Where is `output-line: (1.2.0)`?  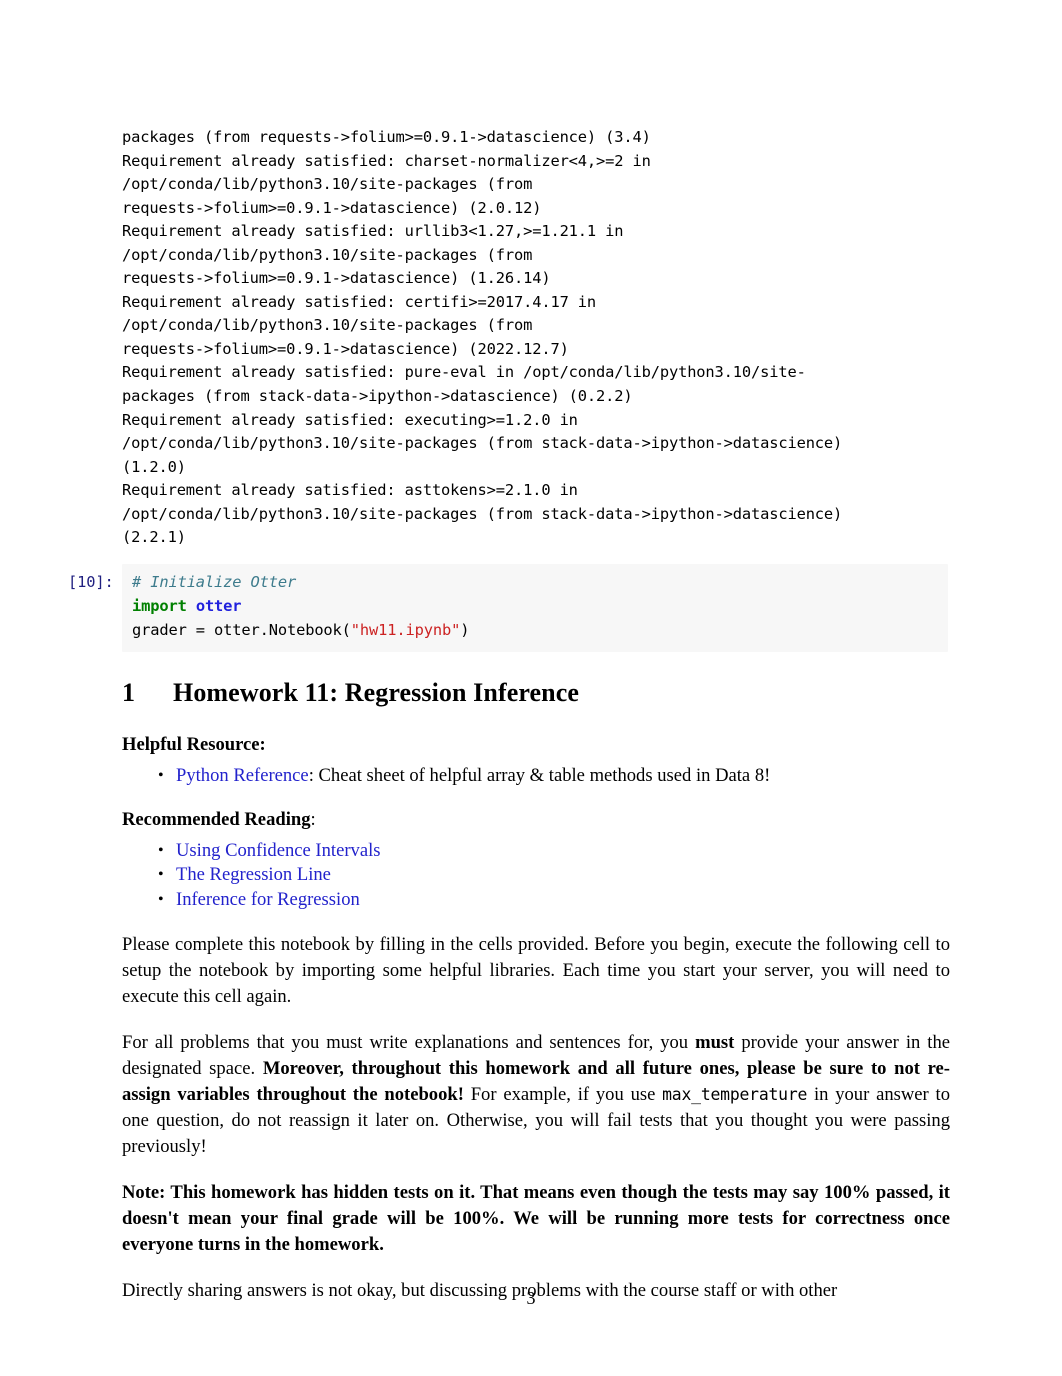 output-line: (1.2.0) is located at coordinates (154, 466).